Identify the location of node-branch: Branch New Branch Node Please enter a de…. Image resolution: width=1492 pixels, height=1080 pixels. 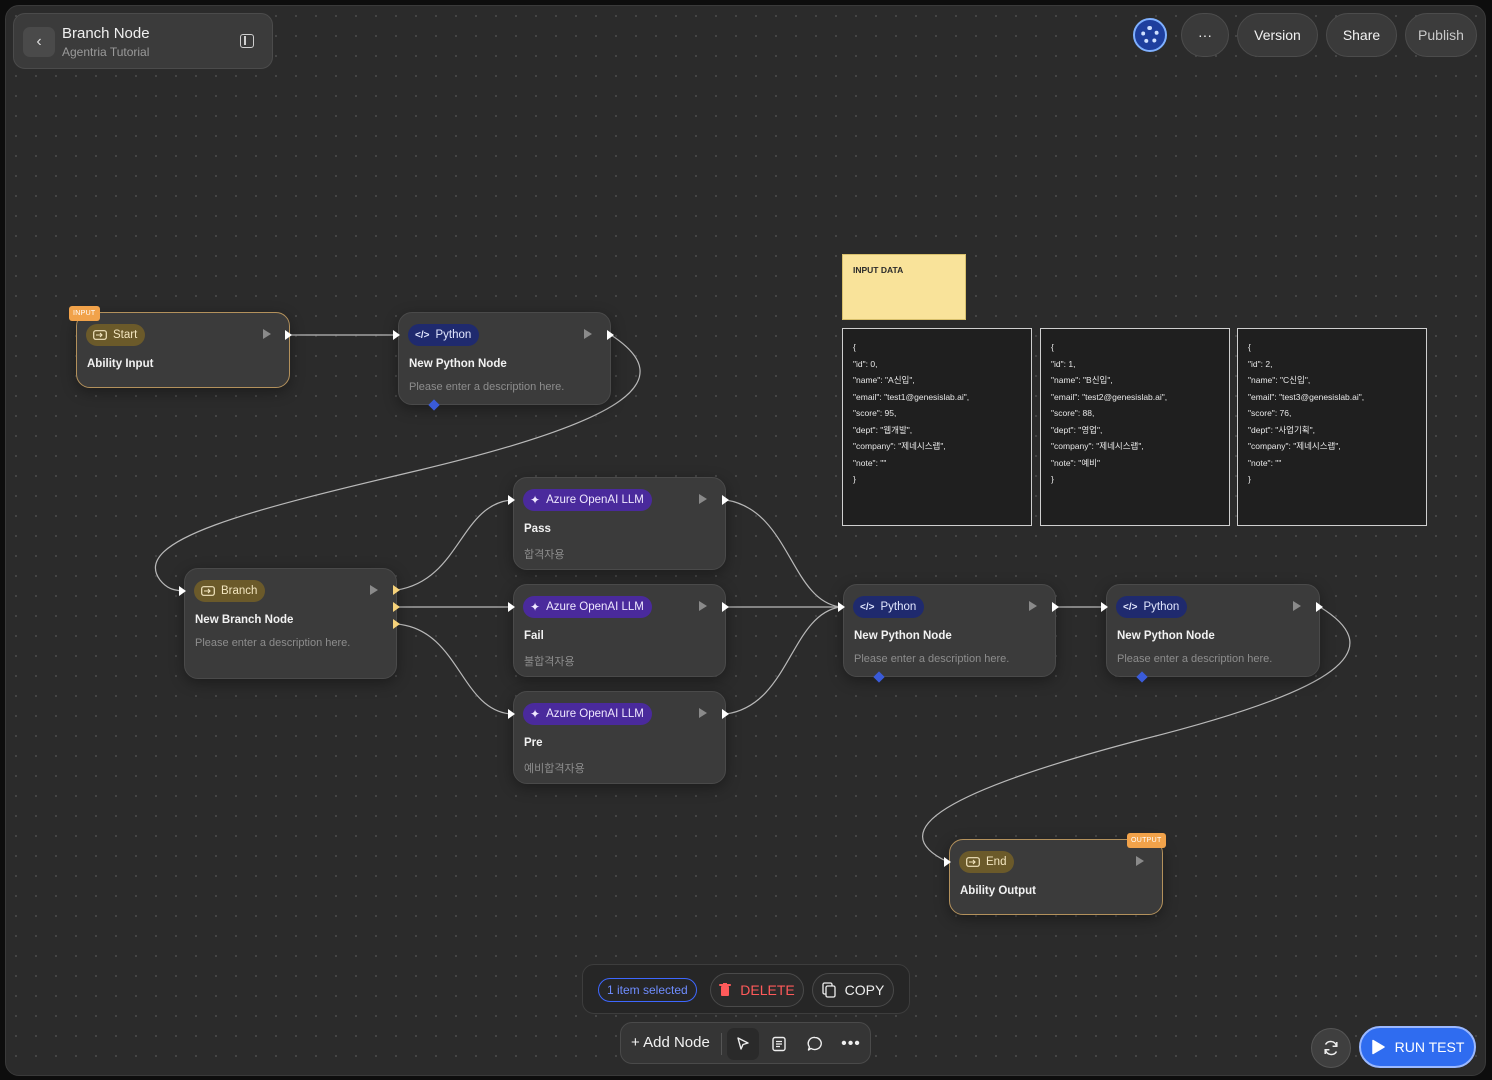
(290, 623).